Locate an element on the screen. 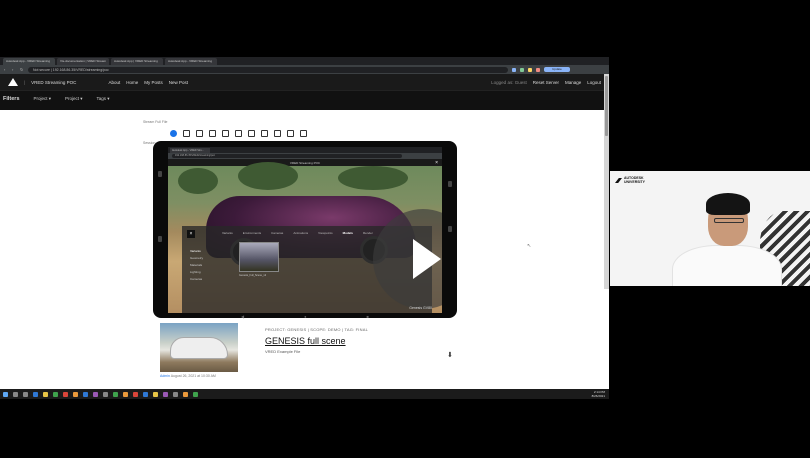 The image size is (810, 458). autodesk-logo-icon is located at coordinates (13, 82).